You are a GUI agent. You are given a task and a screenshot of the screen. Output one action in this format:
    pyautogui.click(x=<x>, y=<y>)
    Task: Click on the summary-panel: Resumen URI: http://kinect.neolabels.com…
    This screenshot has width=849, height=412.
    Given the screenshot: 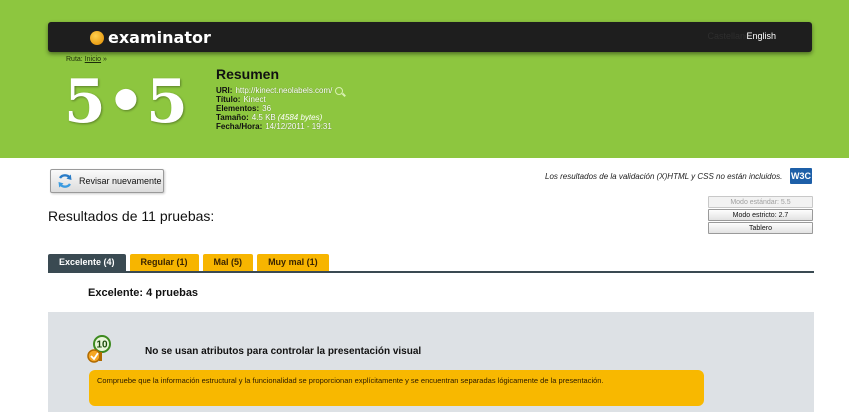 What is the action you would take?
    pyautogui.click(x=280, y=98)
    